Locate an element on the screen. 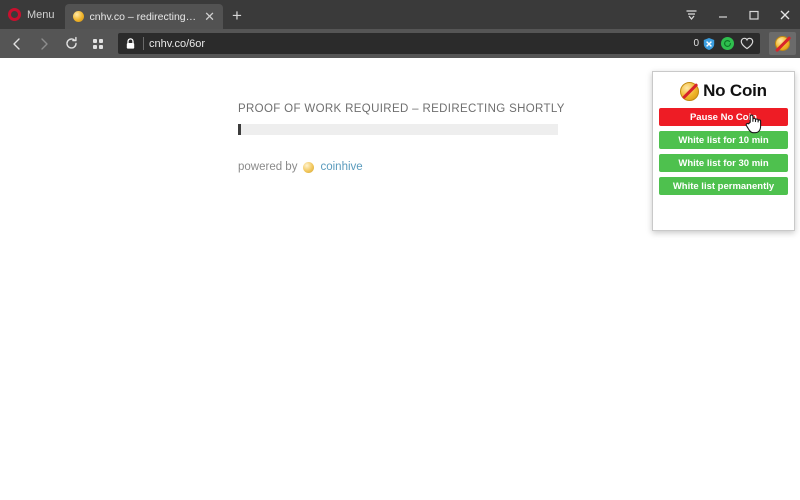 The image size is (800, 500). lock-icon is located at coordinates (130, 44).